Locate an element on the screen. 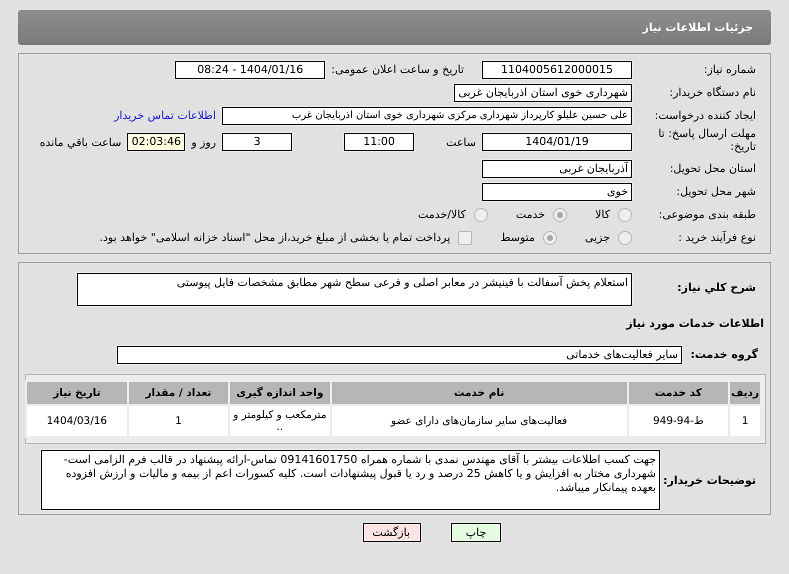  table-cell: 1404/03/16 is located at coordinates (77, 421).